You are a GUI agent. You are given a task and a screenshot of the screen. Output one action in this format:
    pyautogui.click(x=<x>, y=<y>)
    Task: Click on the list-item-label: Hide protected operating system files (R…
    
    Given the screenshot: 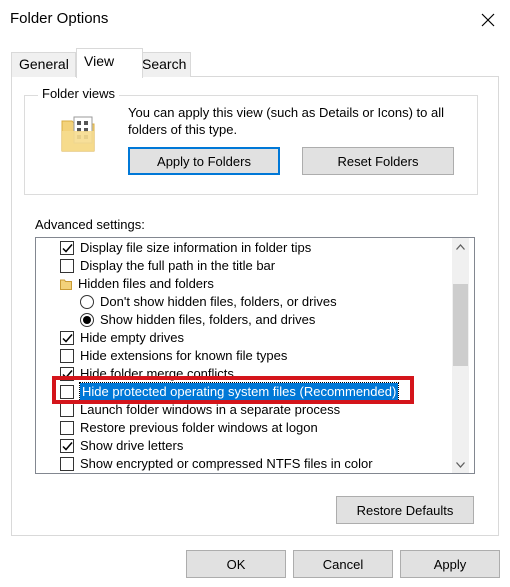 What is the action you would take?
    pyautogui.click(x=239, y=392)
    